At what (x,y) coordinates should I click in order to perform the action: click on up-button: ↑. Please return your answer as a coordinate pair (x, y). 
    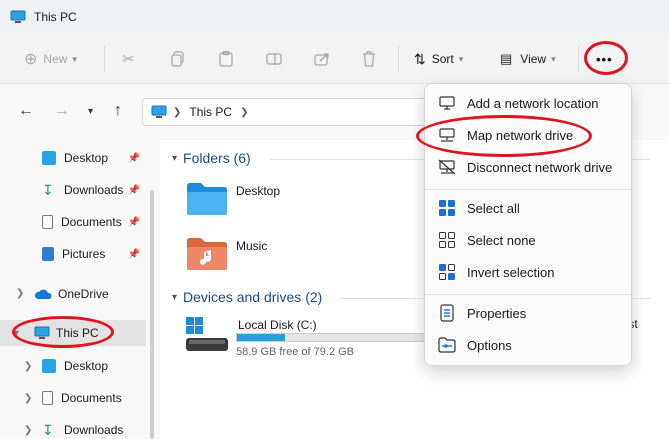
    Looking at the image, I should click on (118, 111).